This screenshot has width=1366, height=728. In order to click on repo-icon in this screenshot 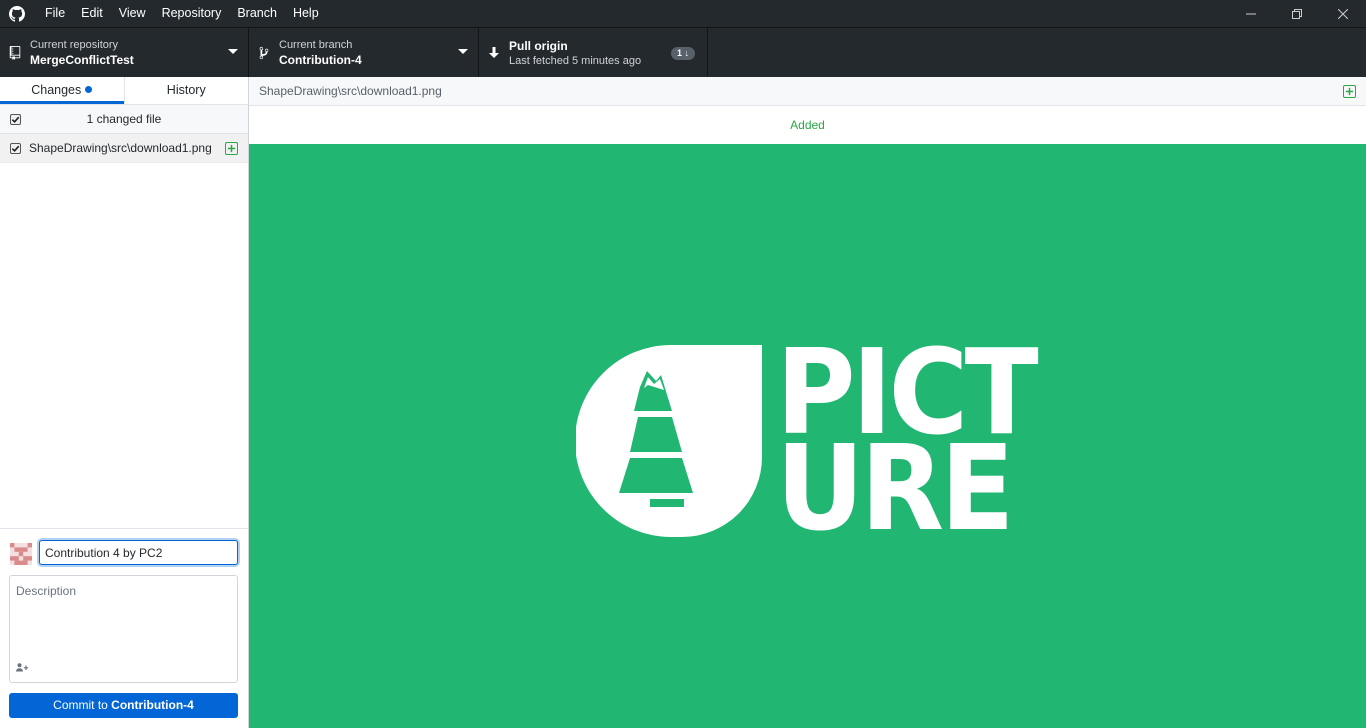, I will do `click(15, 52)`.